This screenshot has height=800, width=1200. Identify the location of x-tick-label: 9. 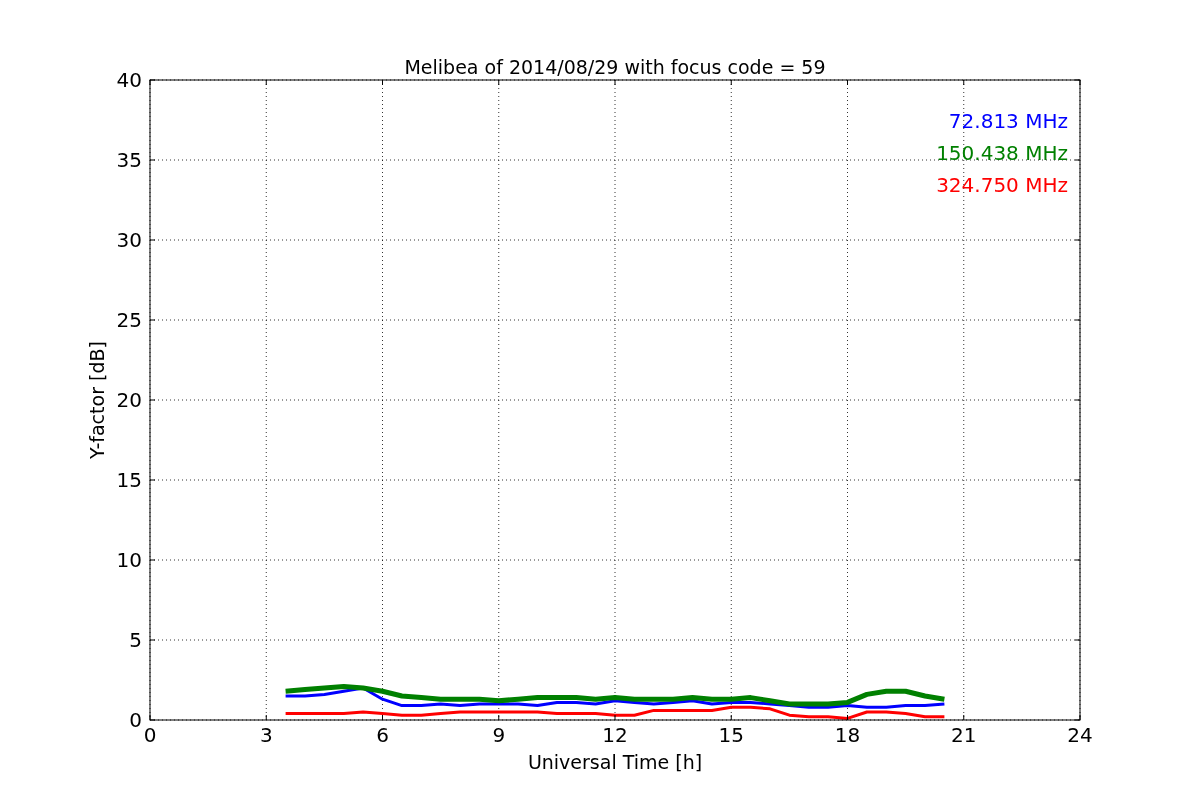
(499, 735).